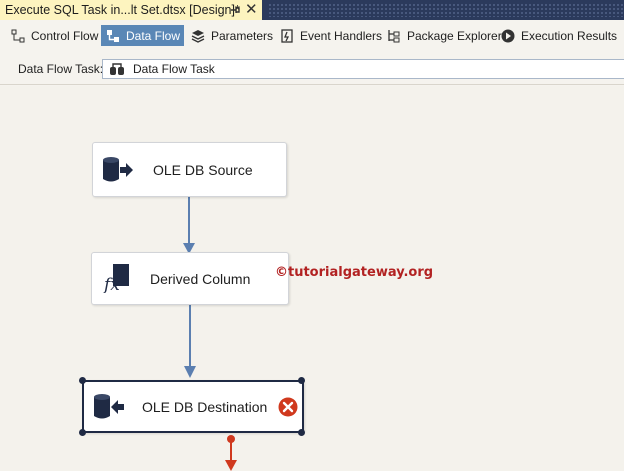 This screenshot has height=471, width=624. I want to click on tab-label: Parameters, so click(242, 35).